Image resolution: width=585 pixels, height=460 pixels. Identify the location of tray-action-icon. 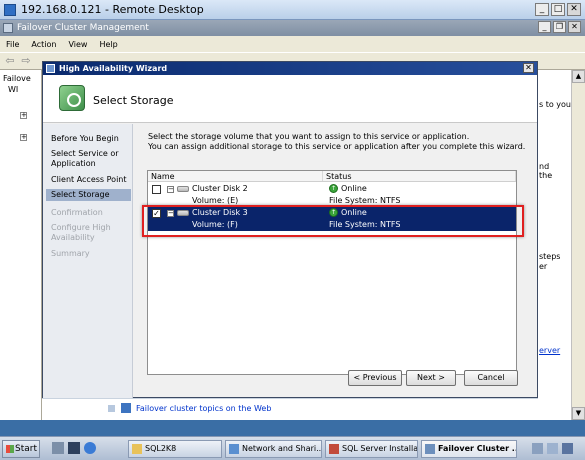
(567, 448).